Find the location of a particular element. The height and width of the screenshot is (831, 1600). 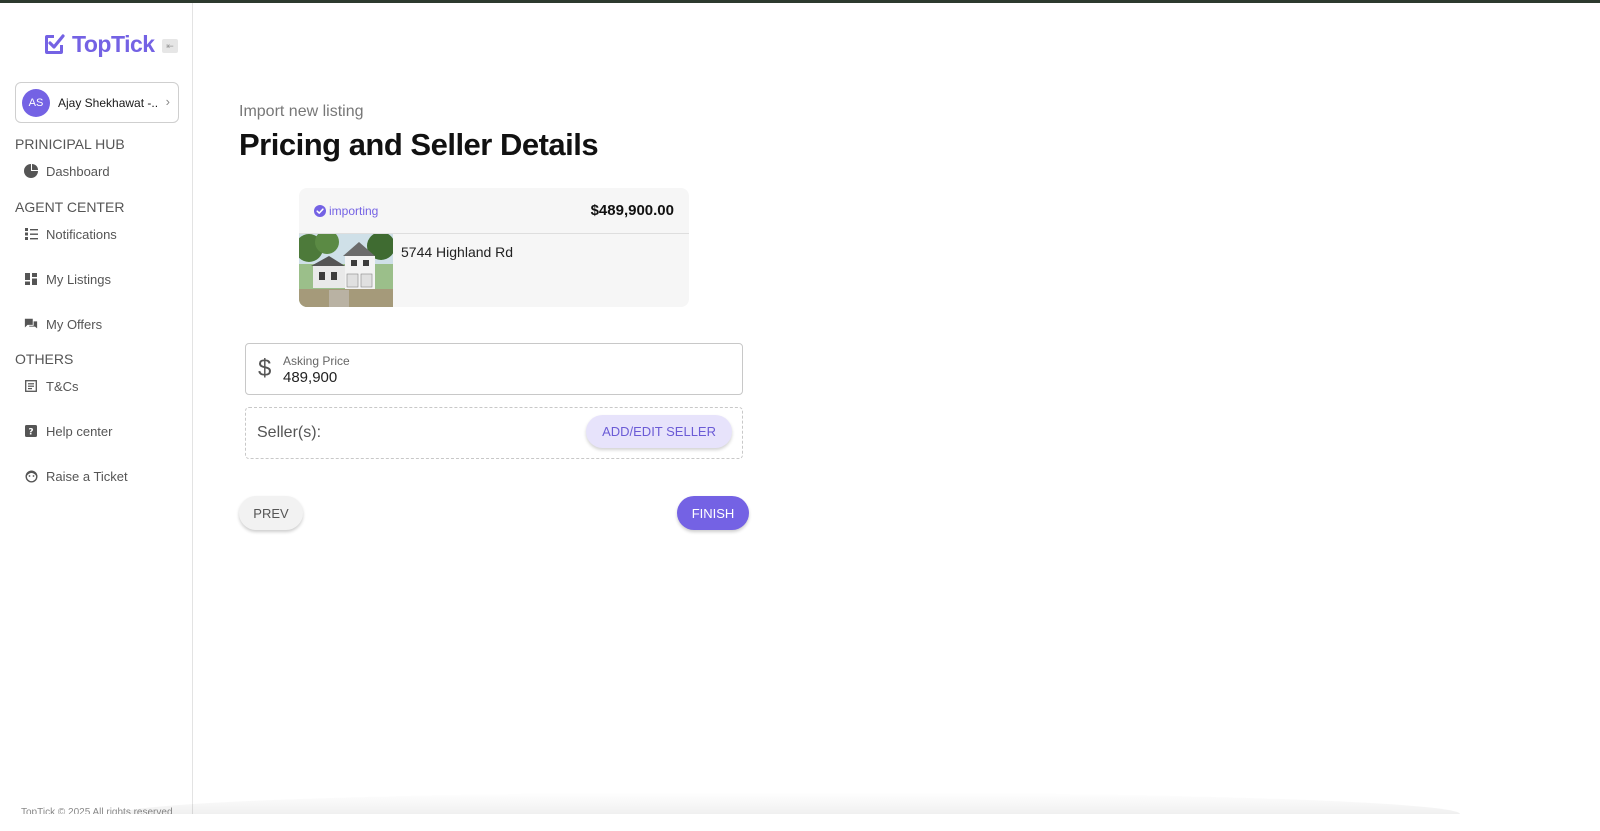

sidebar-item-my-listings: My Listings is located at coordinates (67, 279).